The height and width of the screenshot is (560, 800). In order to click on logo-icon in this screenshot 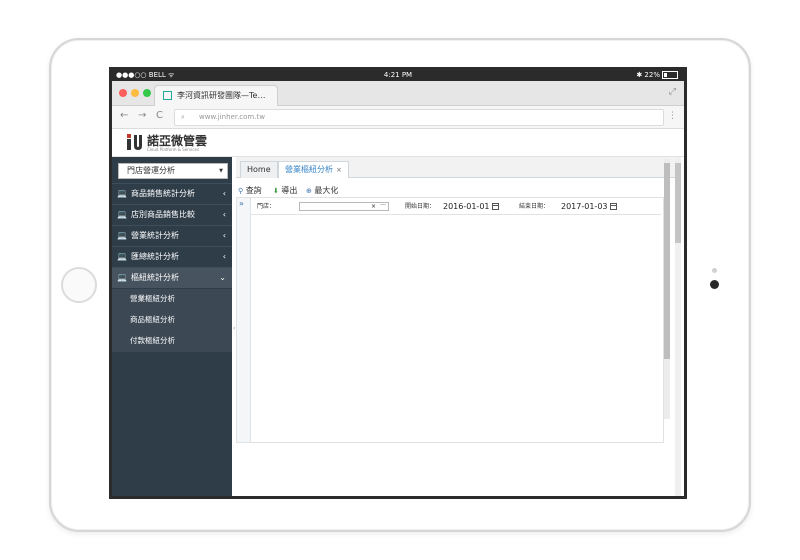, I will do `click(134, 142)`.